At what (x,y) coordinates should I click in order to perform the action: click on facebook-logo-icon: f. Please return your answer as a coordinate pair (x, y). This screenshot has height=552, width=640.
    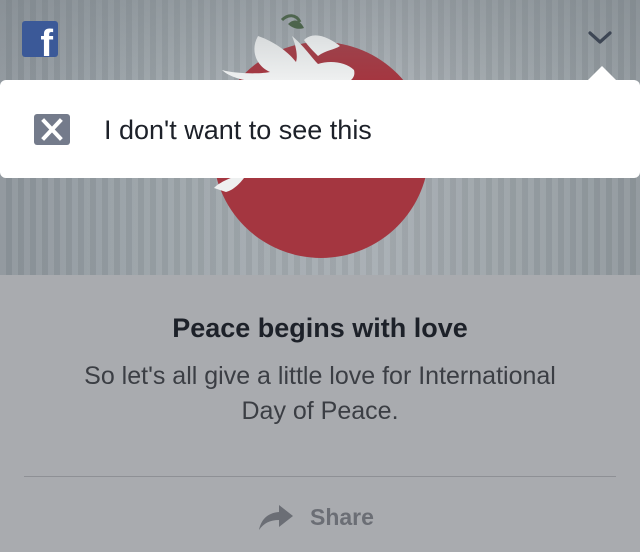
    Looking at the image, I should click on (40, 39).